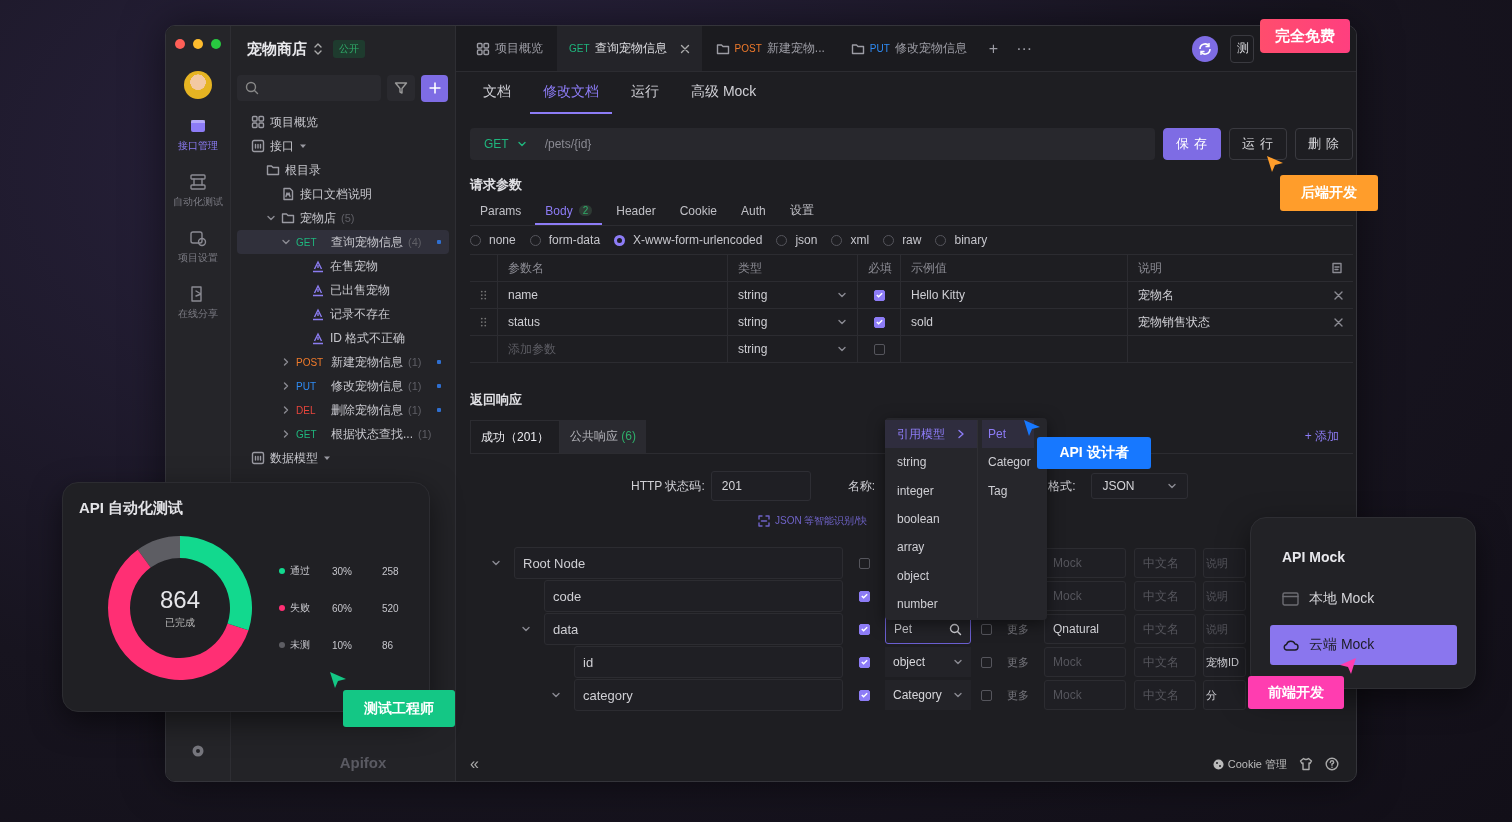  Describe the element at coordinates (1224, 662) in the screenshot. I see `description-input: 宠物ID` at that location.